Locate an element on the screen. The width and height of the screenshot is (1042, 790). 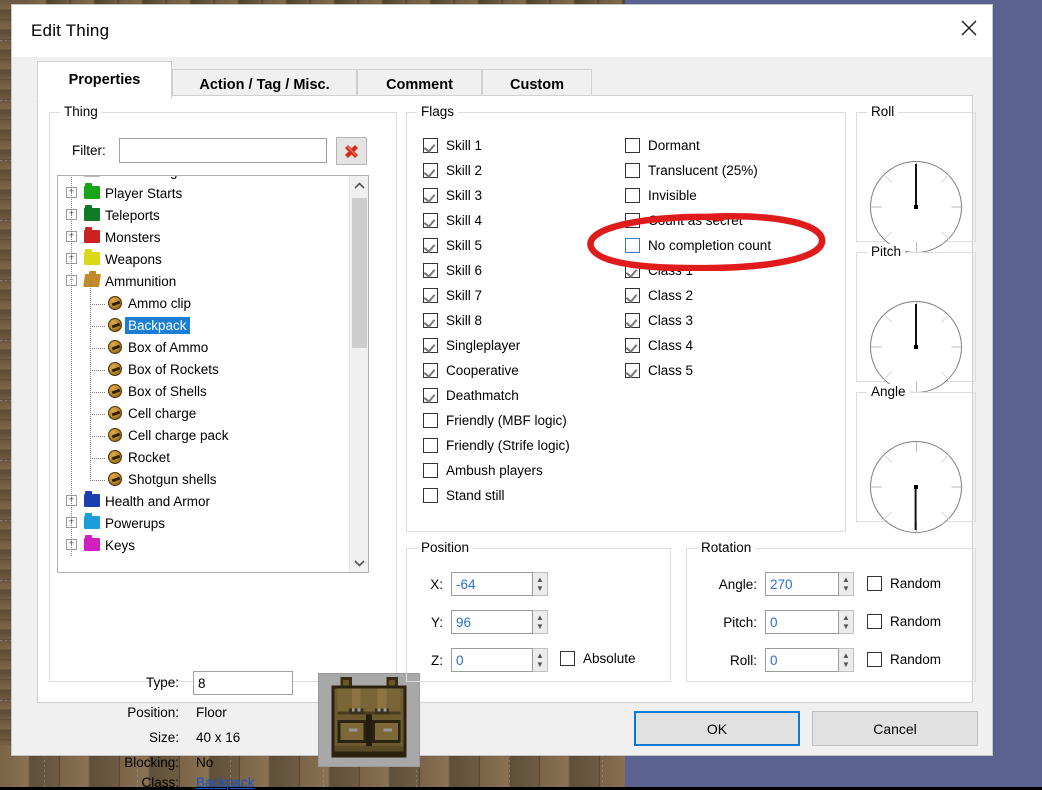
ok-button-label: OK is located at coordinates (717, 728).